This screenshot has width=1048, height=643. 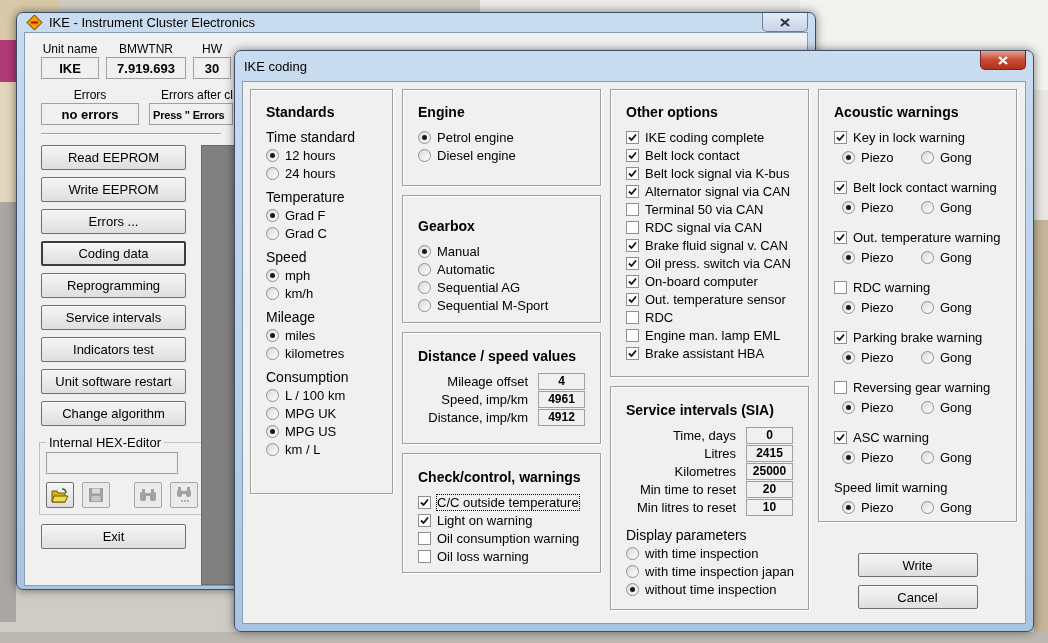 What do you see at coordinates (692, 155) in the screenshot?
I see `option-label: Belt lock contact` at bounding box center [692, 155].